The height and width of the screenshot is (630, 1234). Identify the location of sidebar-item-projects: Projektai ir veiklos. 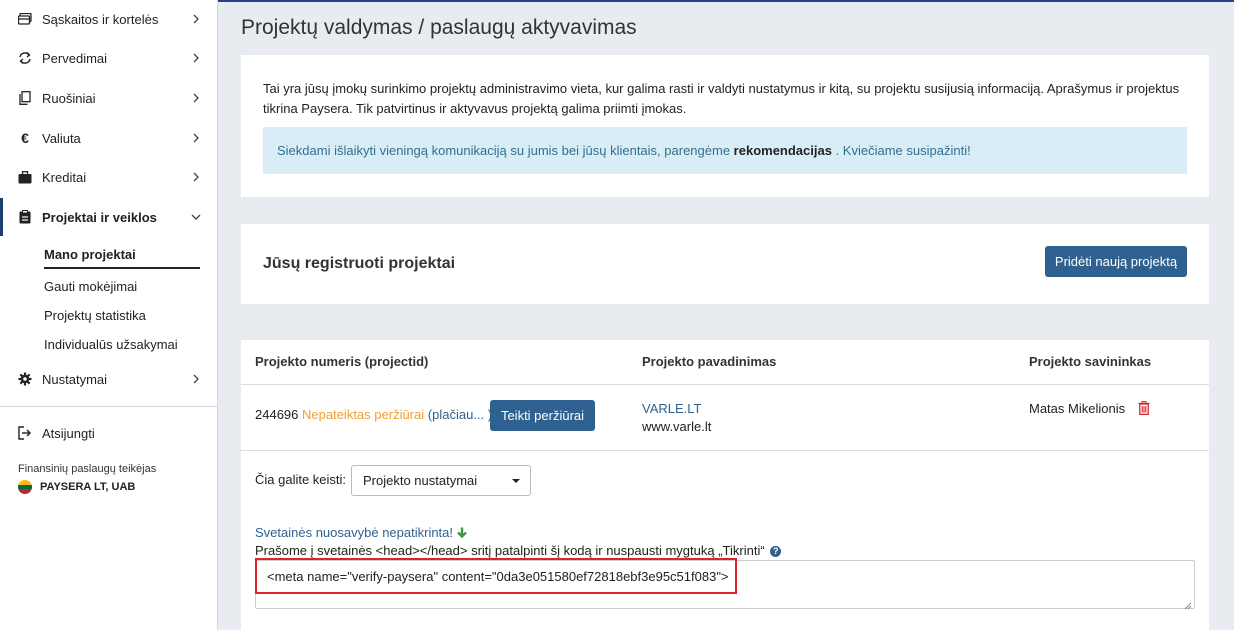
(108, 217).